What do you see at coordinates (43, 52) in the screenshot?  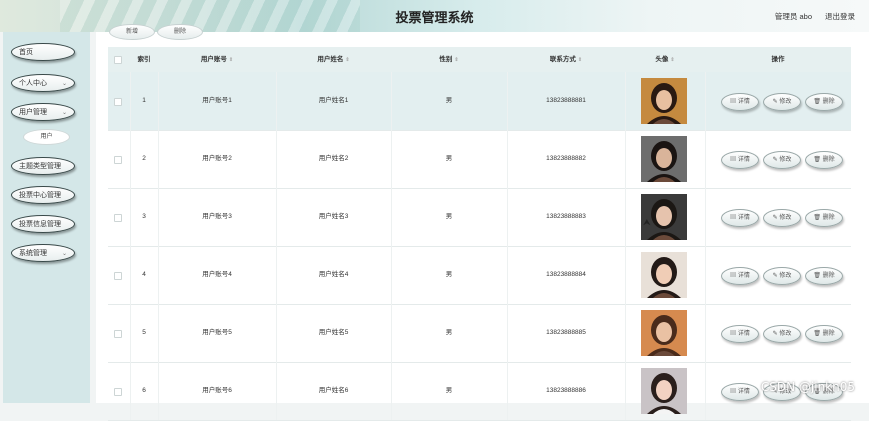 I see `sidebar-item-home: 首页` at bounding box center [43, 52].